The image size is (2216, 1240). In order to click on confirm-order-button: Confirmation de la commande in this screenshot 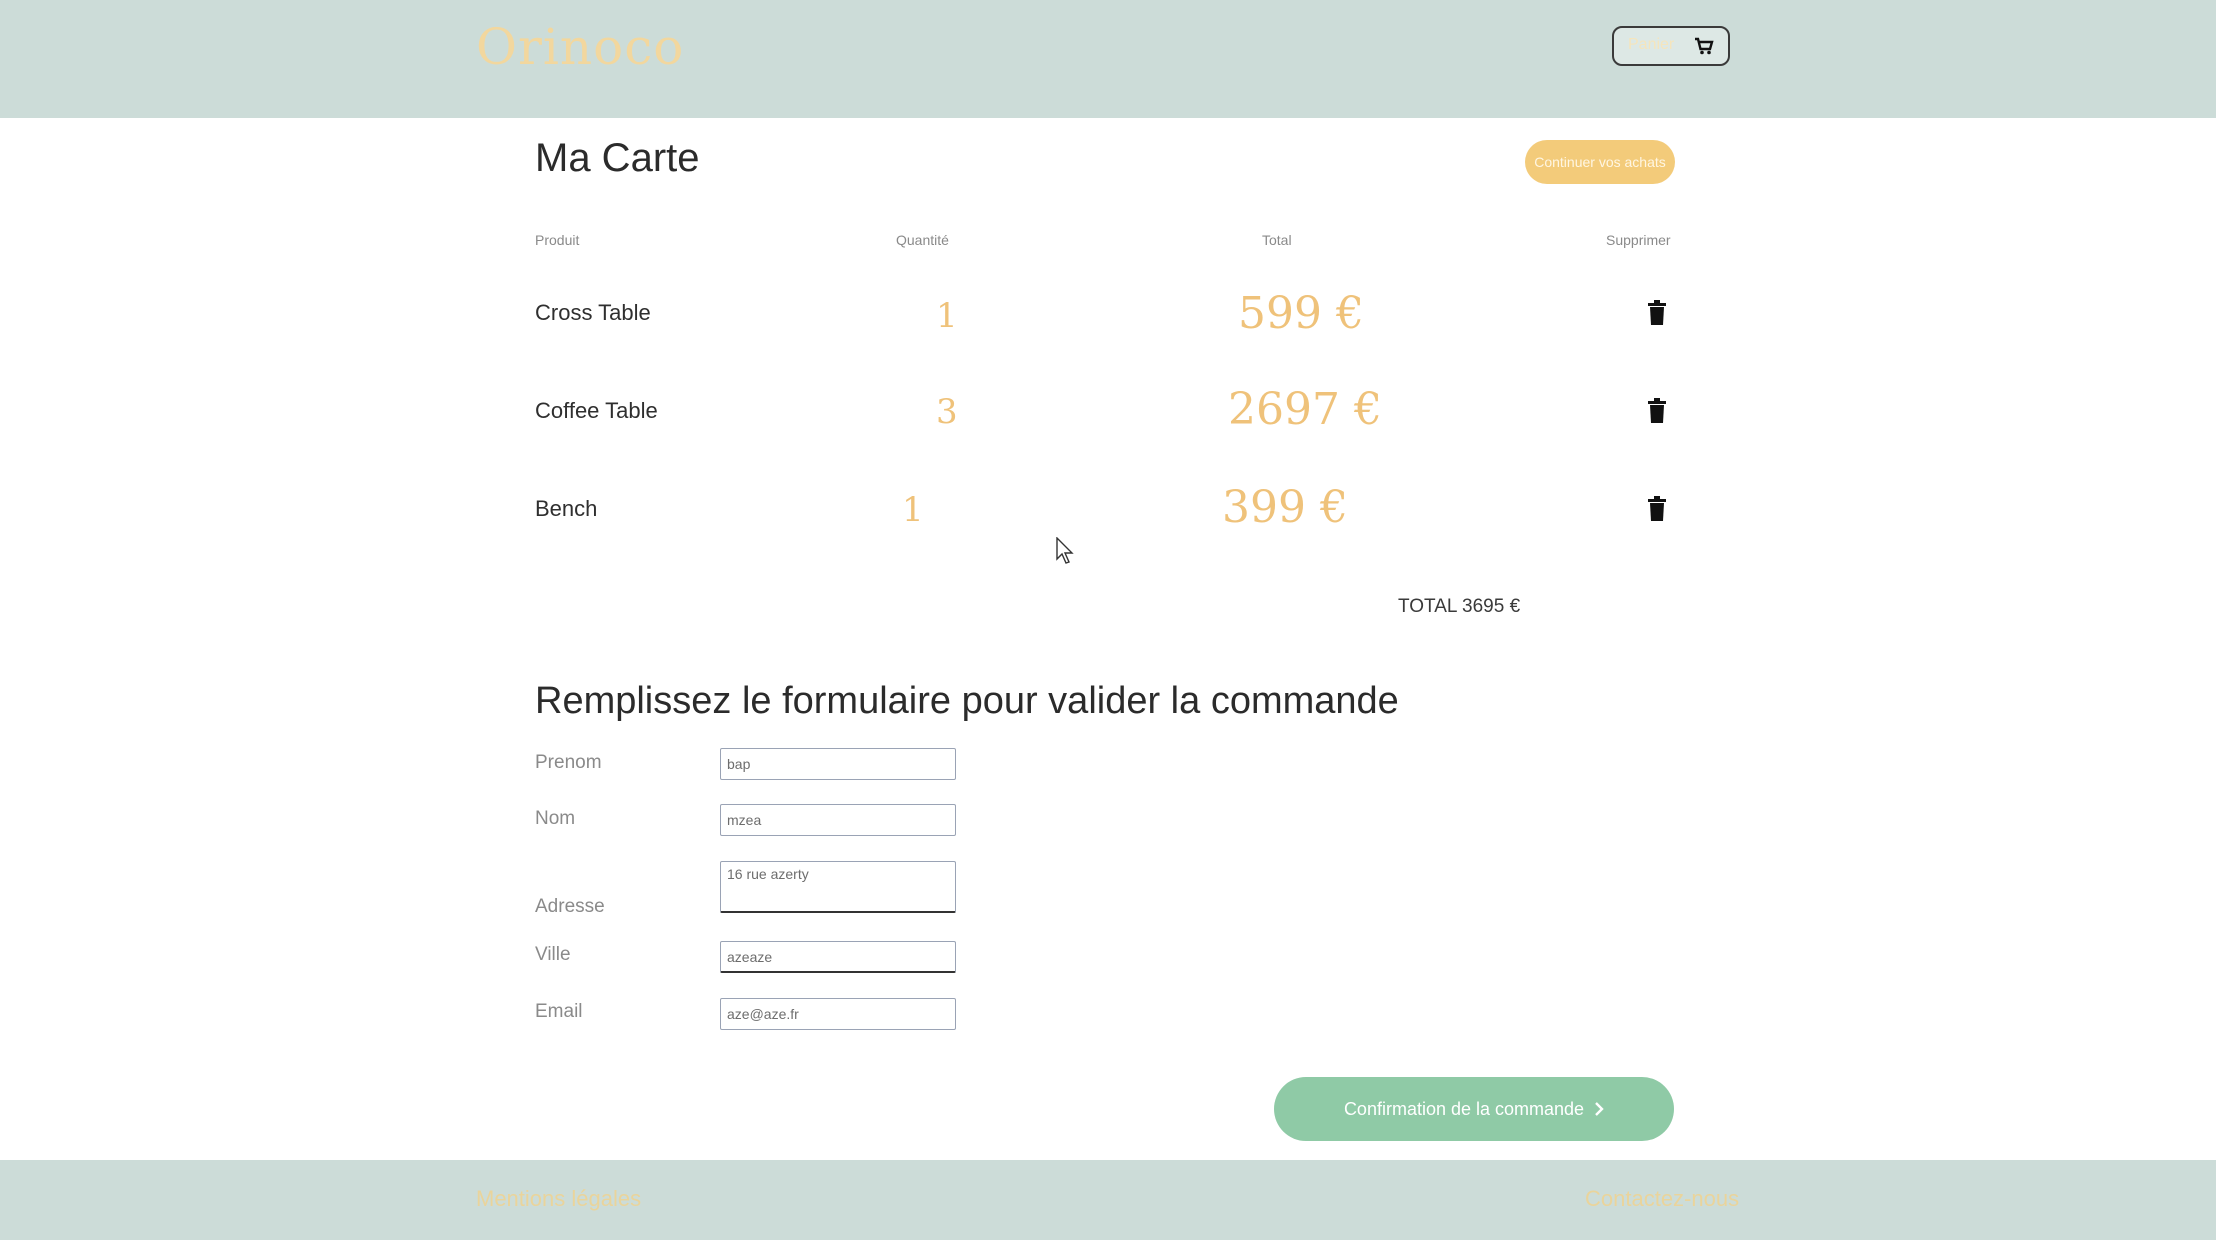, I will do `click(1474, 1109)`.